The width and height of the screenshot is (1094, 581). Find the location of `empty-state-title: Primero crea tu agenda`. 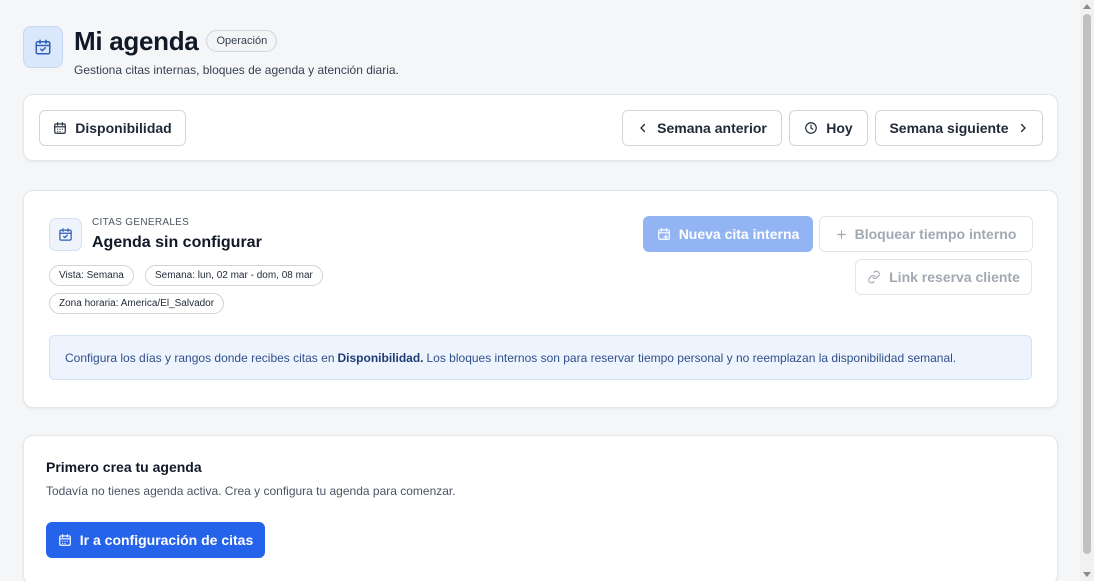

empty-state-title: Primero crea tu agenda is located at coordinates (124, 467).